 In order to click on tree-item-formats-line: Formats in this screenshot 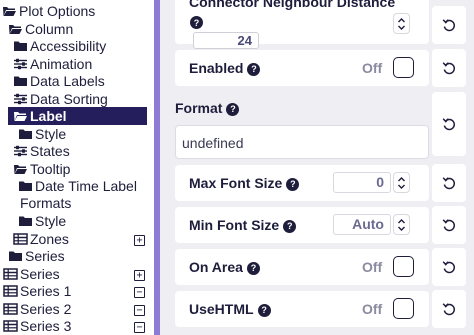, I will do `click(45, 203)`.